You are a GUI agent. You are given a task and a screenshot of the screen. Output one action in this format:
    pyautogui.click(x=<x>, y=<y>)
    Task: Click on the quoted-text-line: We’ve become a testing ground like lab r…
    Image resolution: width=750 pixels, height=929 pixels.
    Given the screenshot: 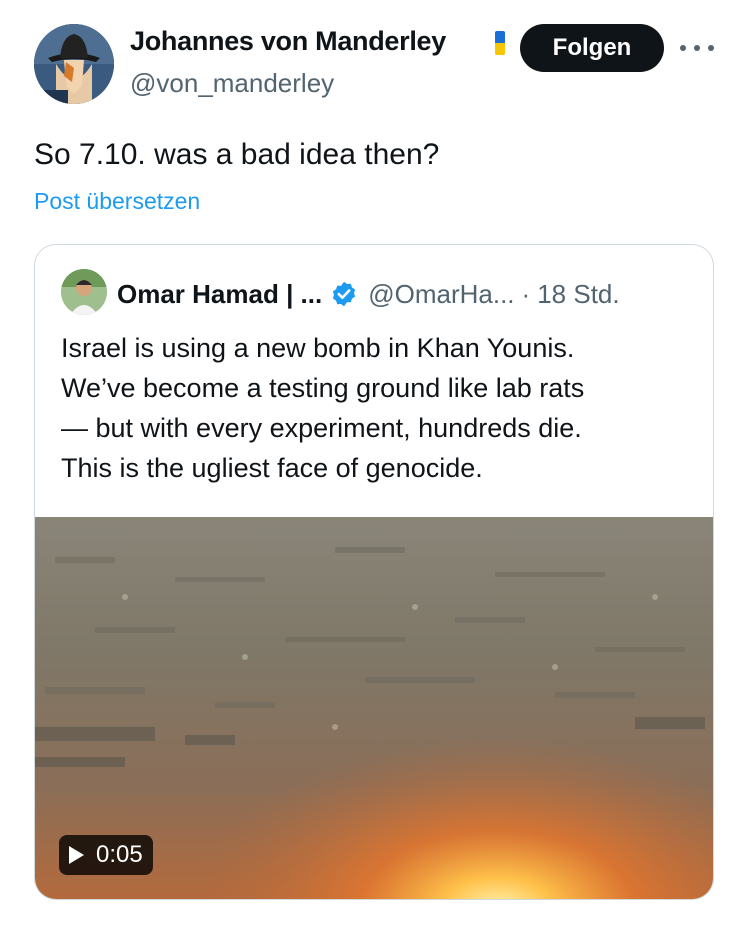 What is the action you would take?
    pyautogui.click(x=323, y=388)
    